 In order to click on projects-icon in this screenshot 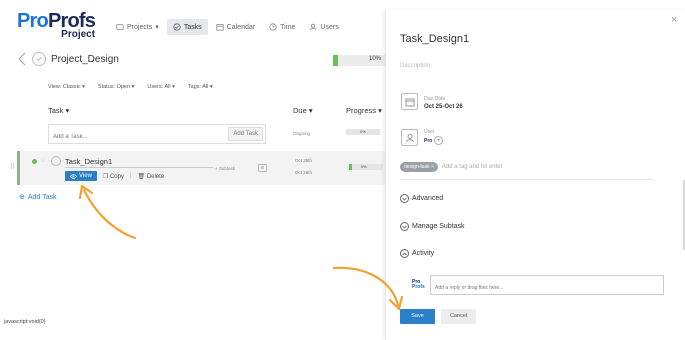, I will do `click(120, 27)`.